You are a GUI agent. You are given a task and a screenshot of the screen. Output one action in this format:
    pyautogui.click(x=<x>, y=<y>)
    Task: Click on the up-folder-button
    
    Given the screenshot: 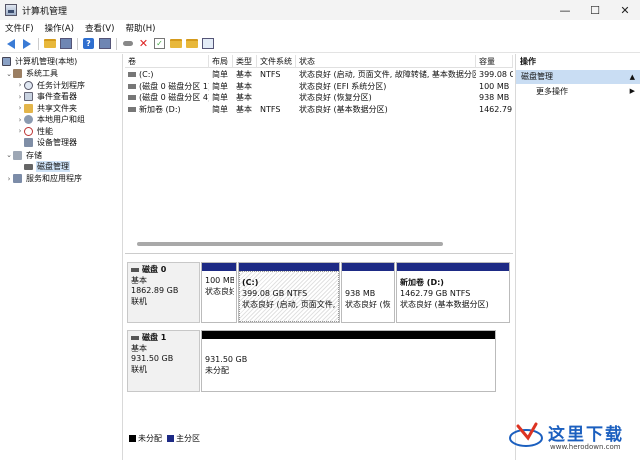 What is the action you would take?
    pyautogui.click(x=49, y=43)
    